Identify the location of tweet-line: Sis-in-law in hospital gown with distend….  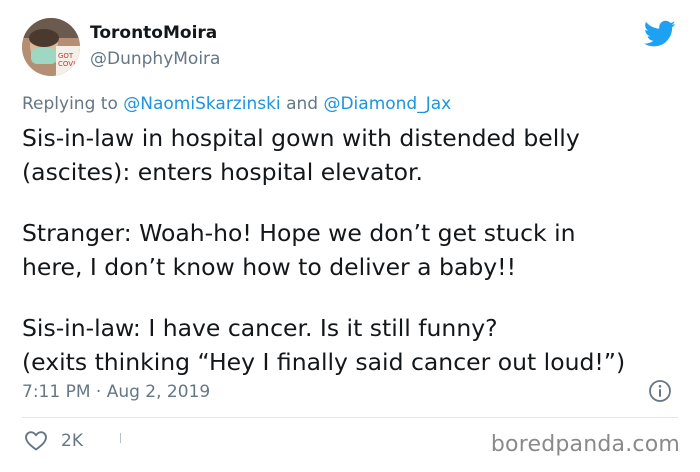
(301, 138).